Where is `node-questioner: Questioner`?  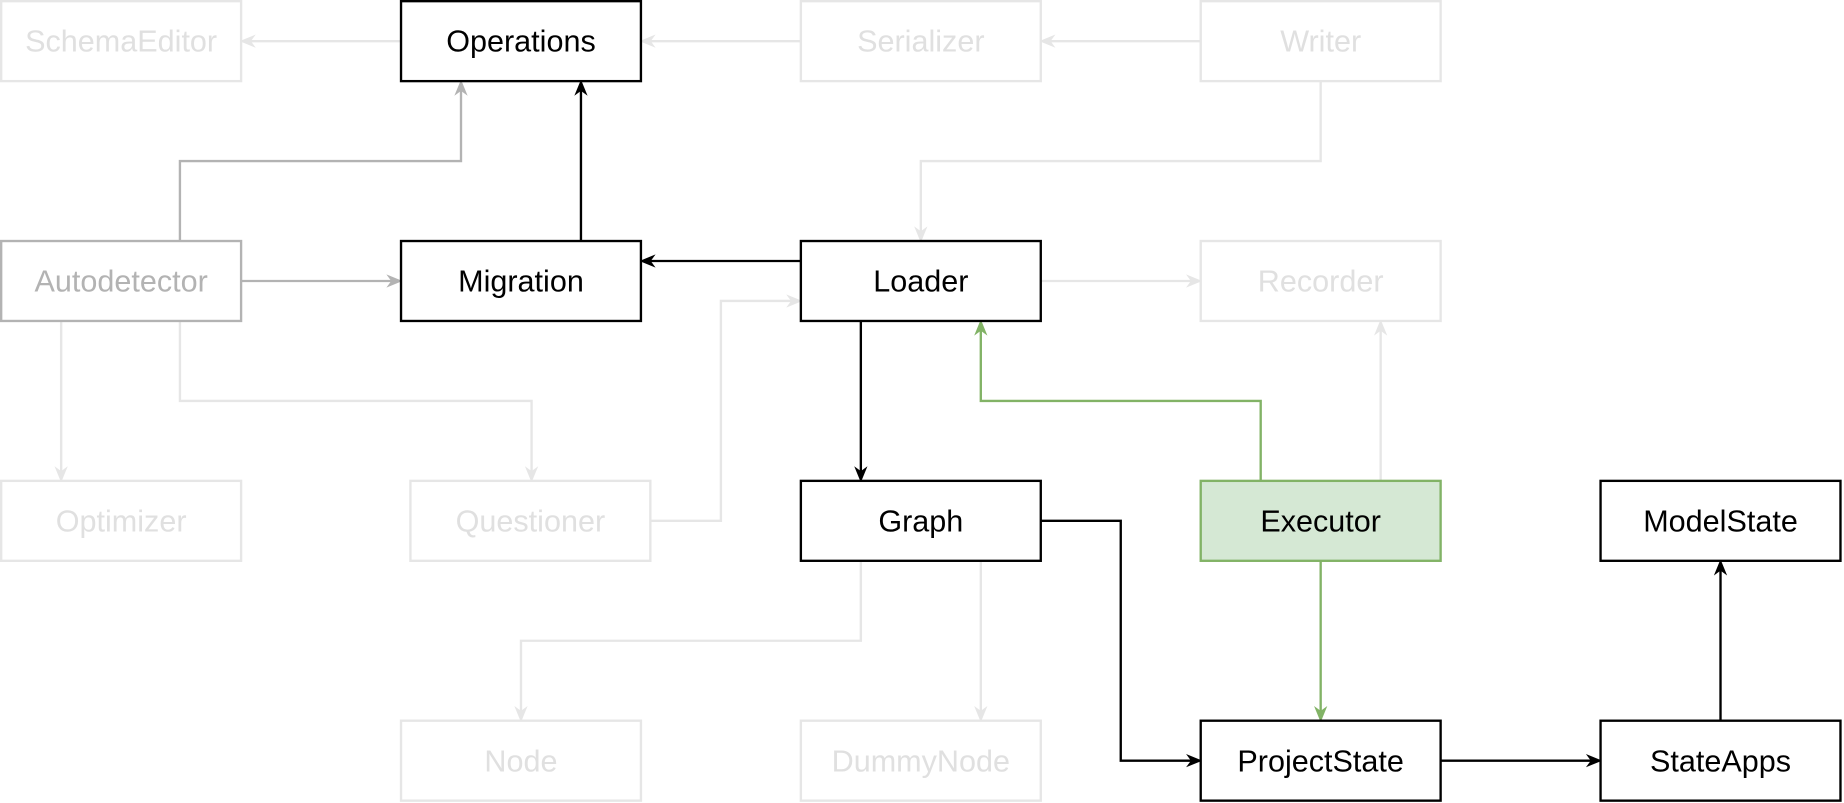 node-questioner: Questioner is located at coordinates (530, 520).